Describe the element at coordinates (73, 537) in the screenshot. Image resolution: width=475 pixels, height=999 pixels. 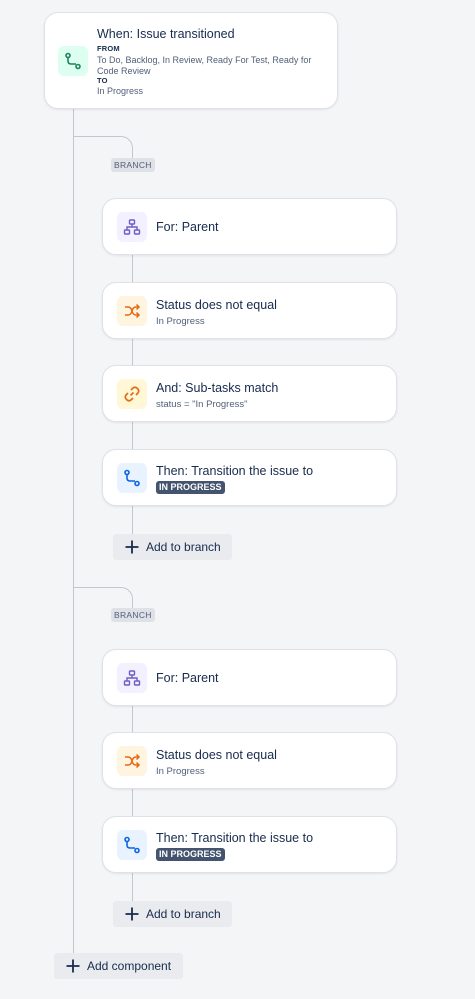
I see `main-connector` at that location.